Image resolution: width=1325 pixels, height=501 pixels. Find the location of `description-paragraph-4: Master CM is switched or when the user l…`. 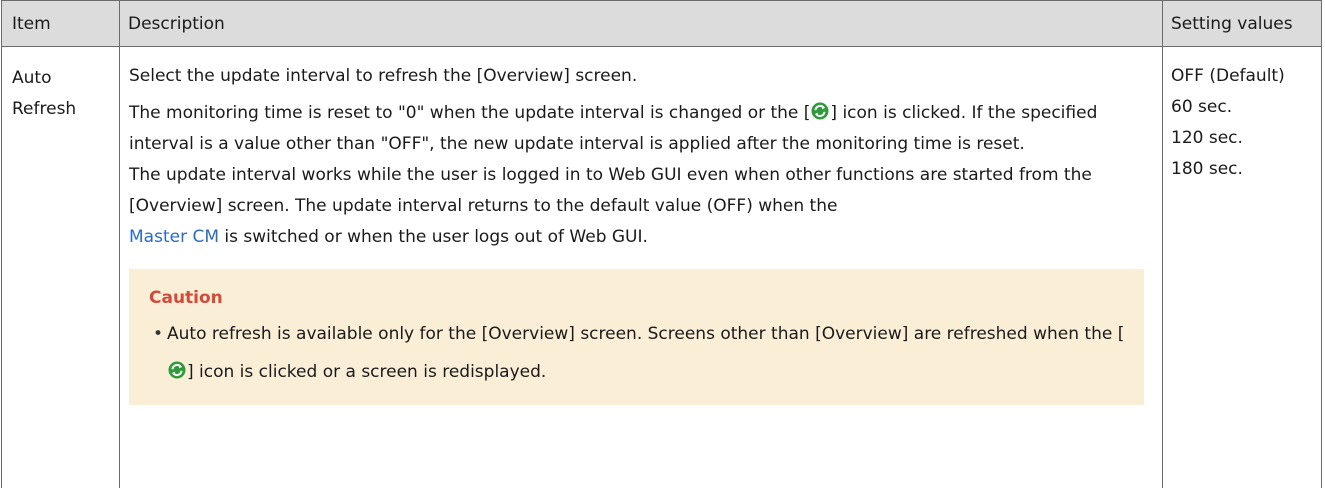

description-paragraph-4: Master CM is switched or when the user l… is located at coordinates (641, 237).